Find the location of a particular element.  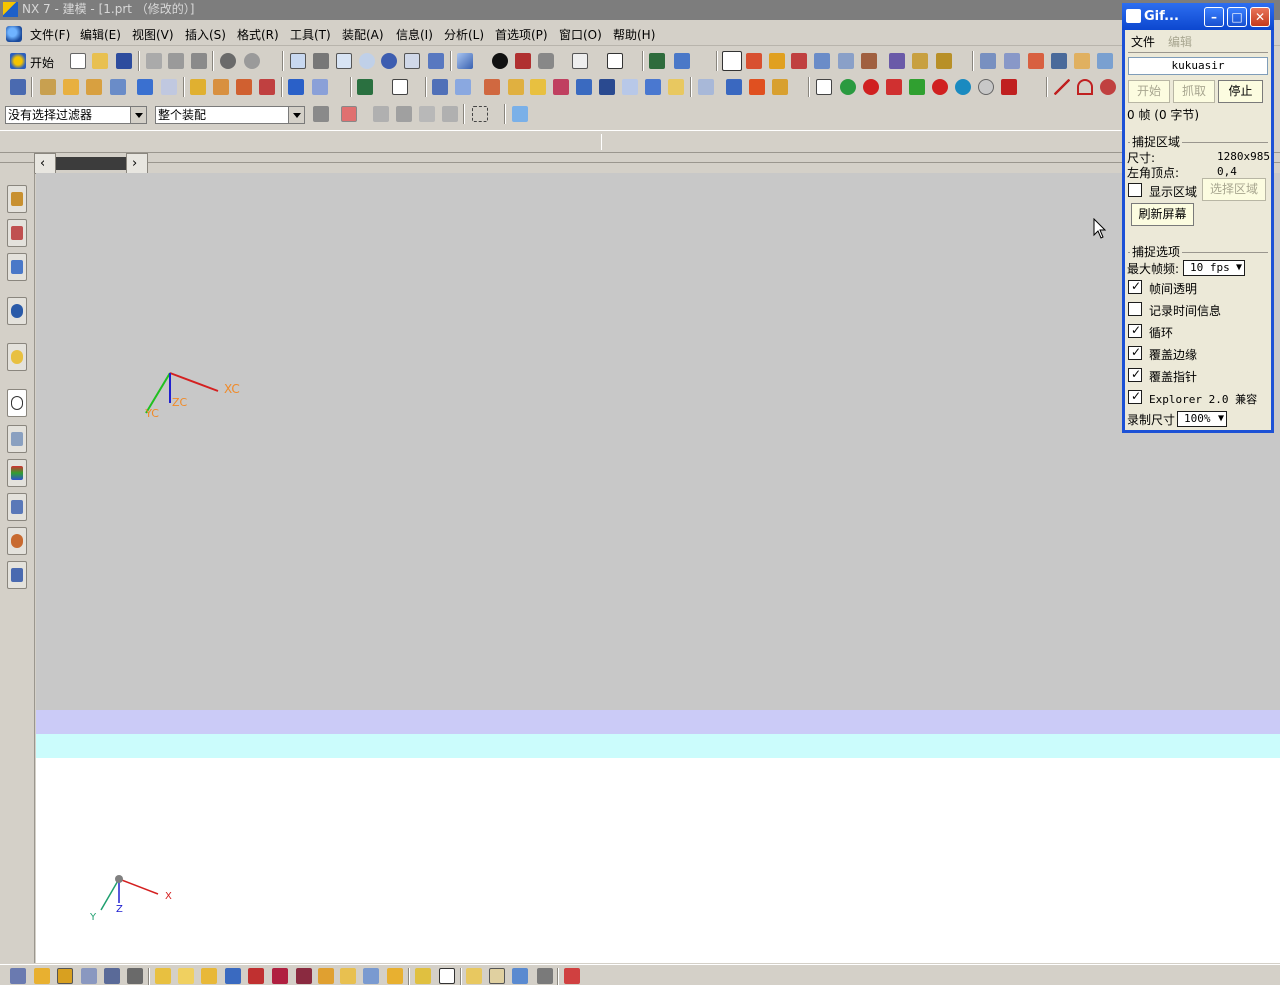

system-scenes-tab is located at coordinates (17, 575).